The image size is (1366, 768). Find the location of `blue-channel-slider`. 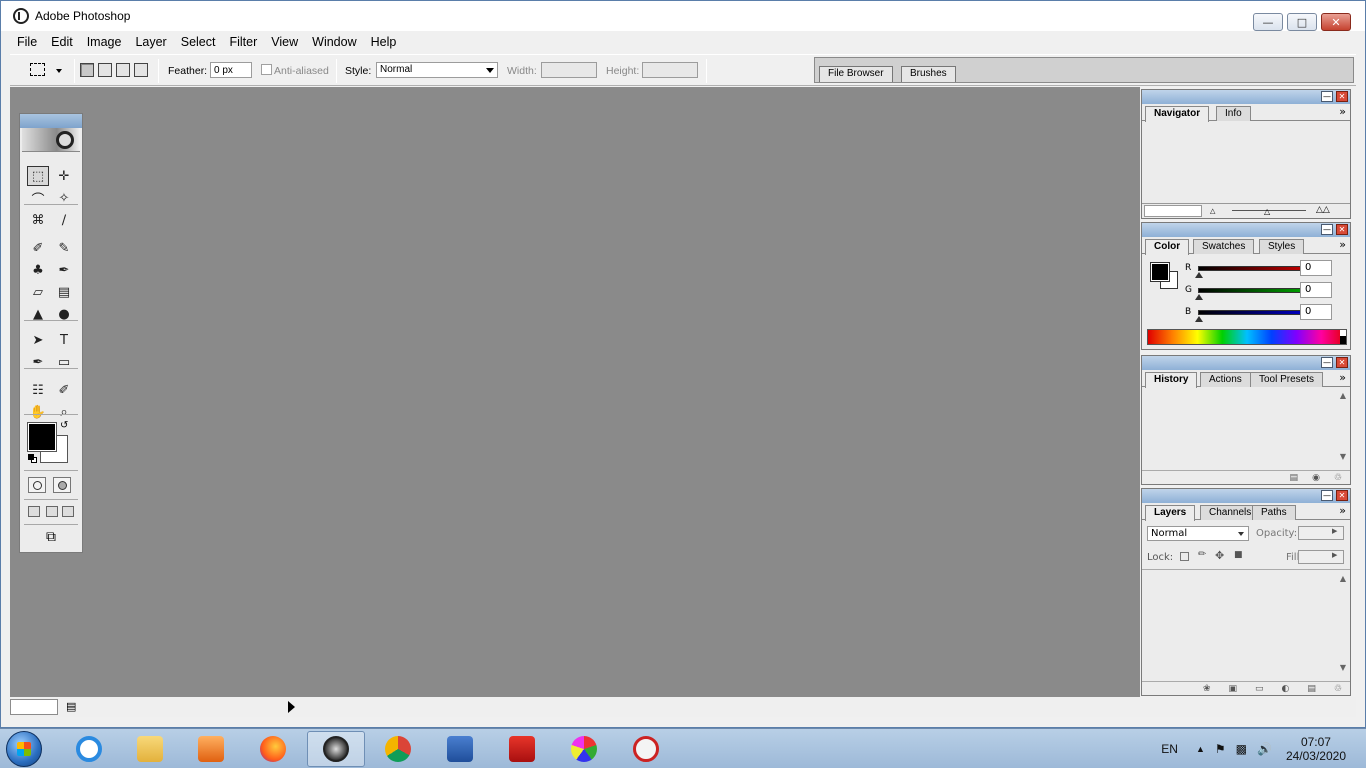

blue-channel-slider is located at coordinates (1254, 312).